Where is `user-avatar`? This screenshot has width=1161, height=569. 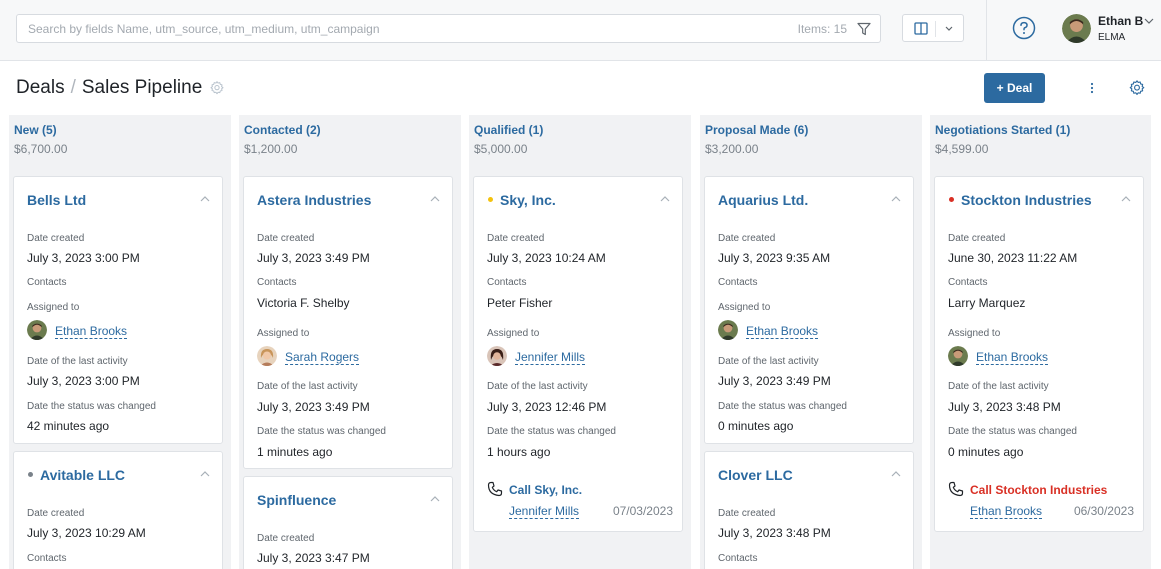 user-avatar is located at coordinates (1076, 28).